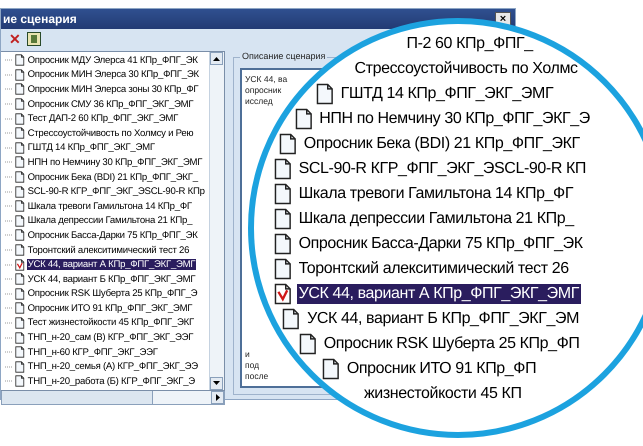 The height and width of the screenshot is (446, 643). I want to click on scenario-item: Опросник СМУ 36 КПр_ФПГ_ЭКГ_ЭМГ, so click(110, 104).